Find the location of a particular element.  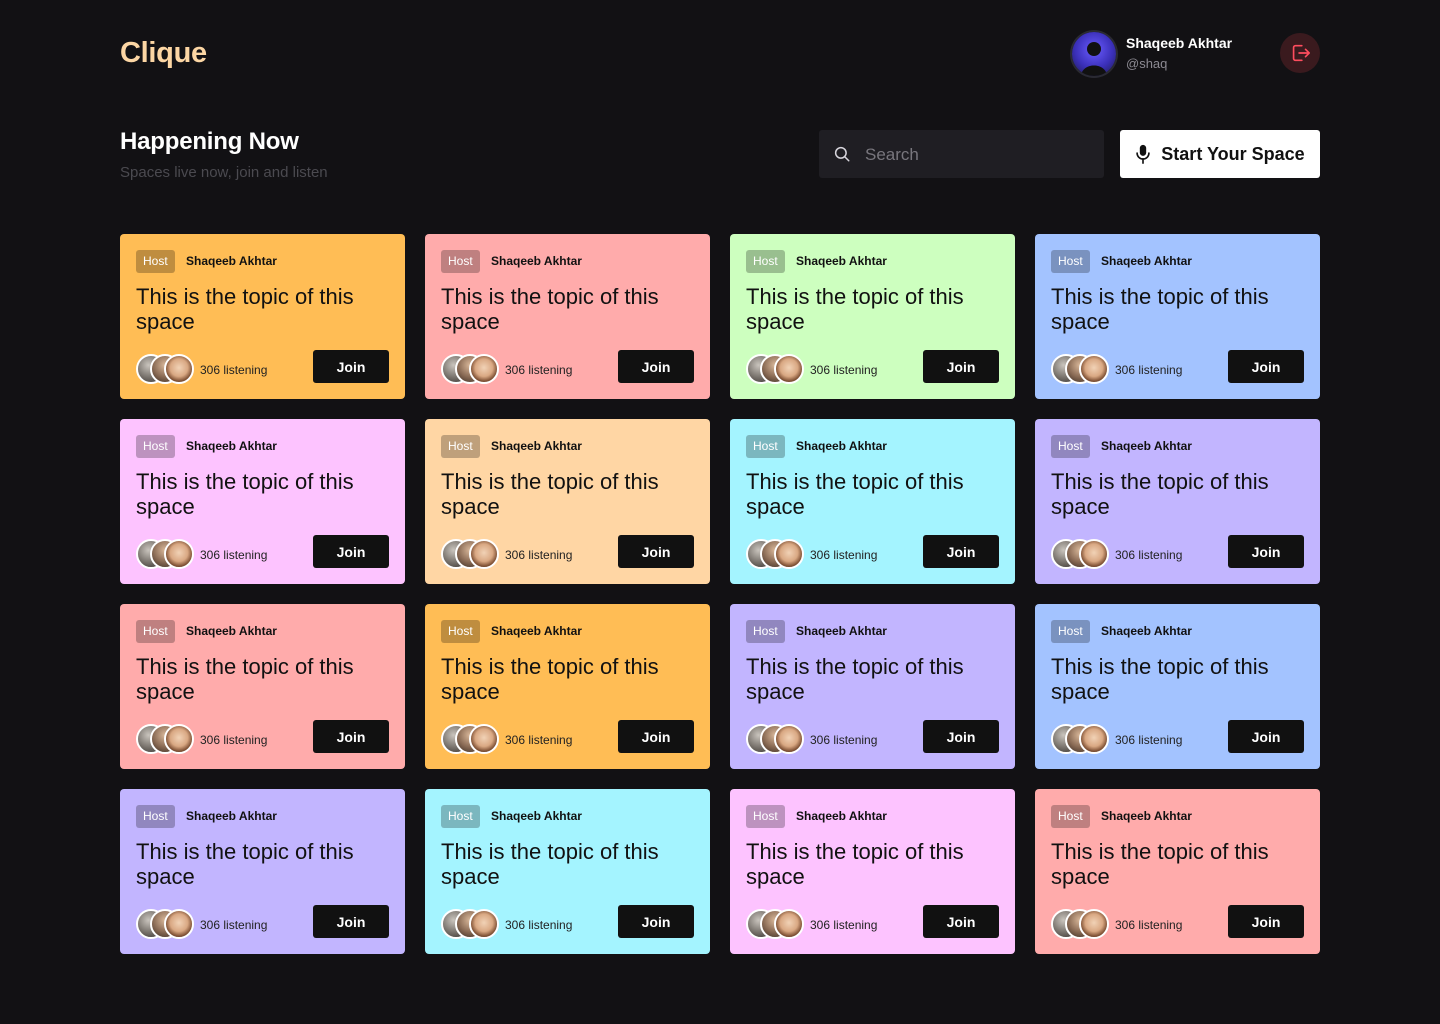

search-input is located at coordinates (980, 155).